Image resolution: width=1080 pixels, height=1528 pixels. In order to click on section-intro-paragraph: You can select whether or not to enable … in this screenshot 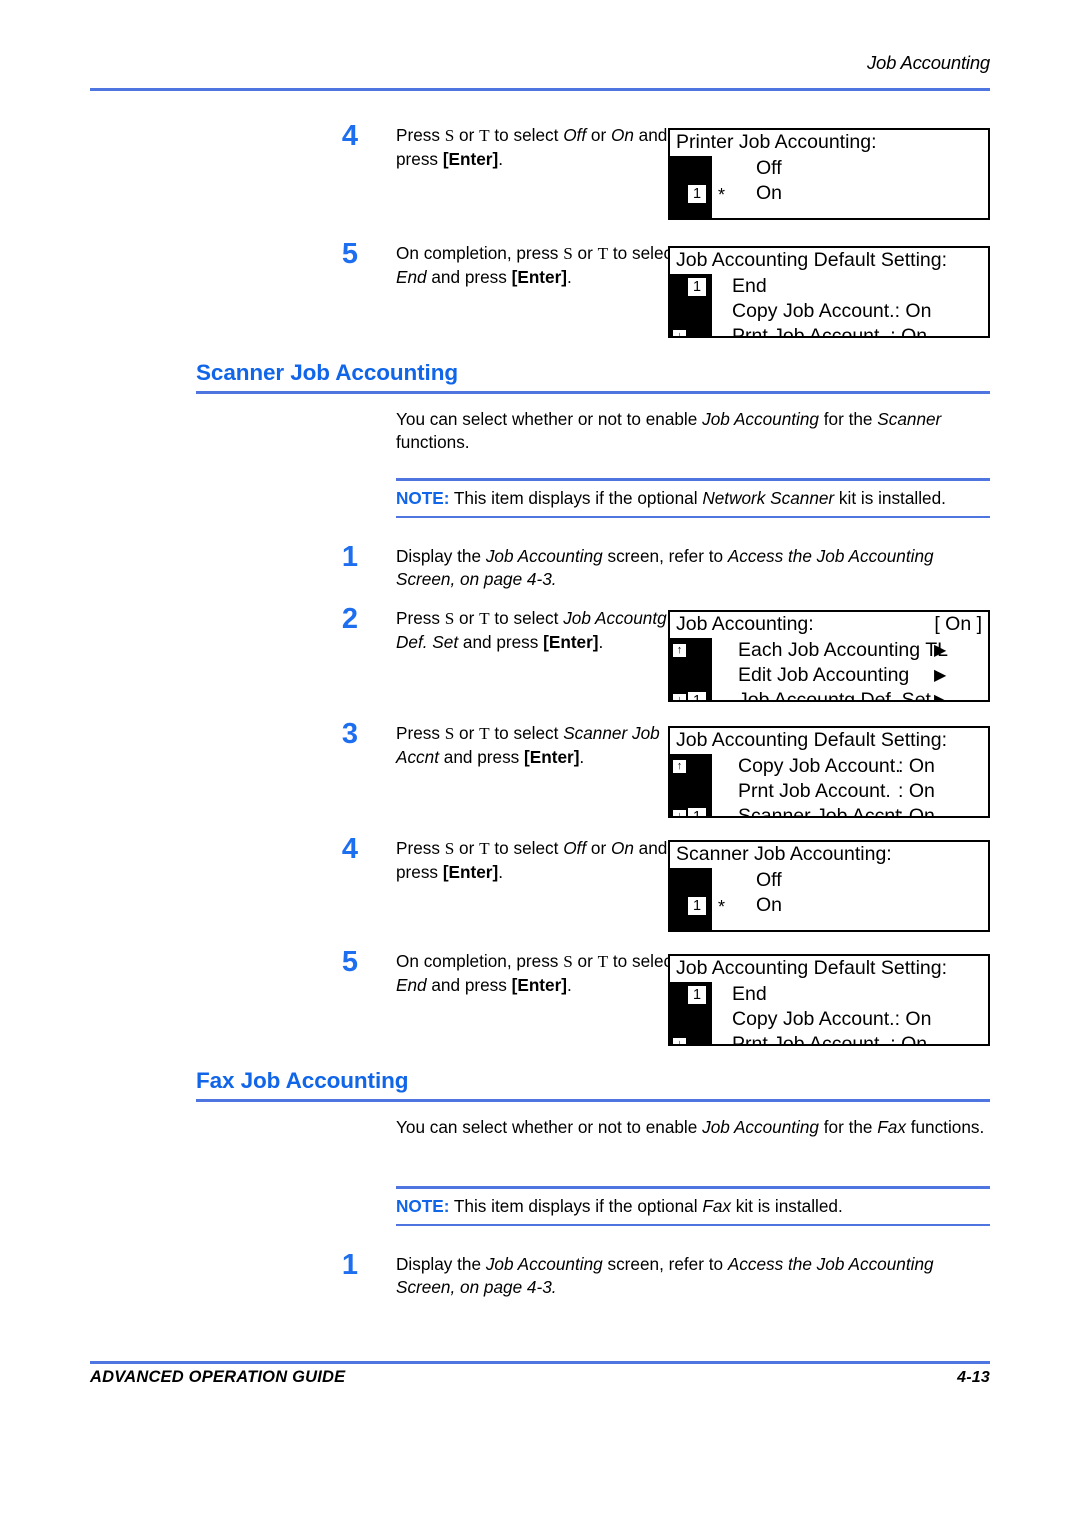, I will do `click(693, 1127)`.